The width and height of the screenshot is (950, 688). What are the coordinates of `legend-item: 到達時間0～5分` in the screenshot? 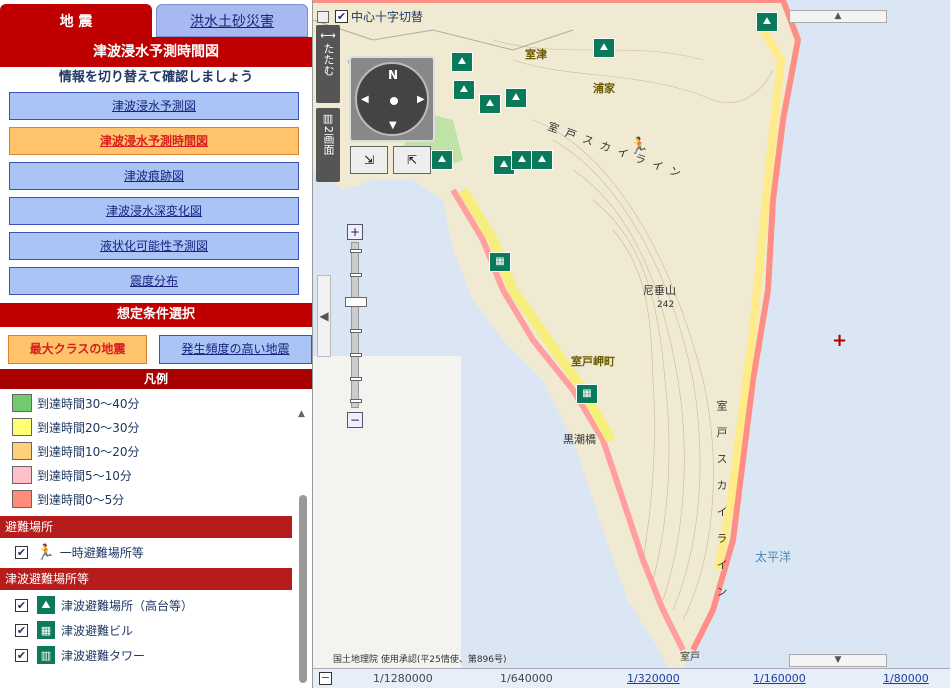 It's located at (68, 499).